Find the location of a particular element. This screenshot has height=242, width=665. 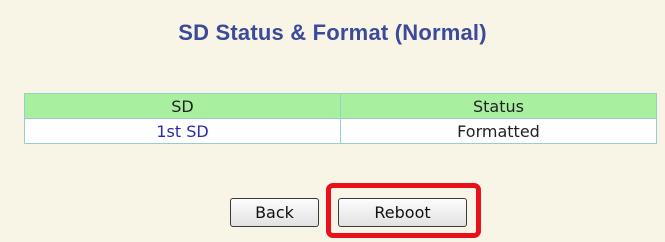

column-header-sd: SD is located at coordinates (182, 106).